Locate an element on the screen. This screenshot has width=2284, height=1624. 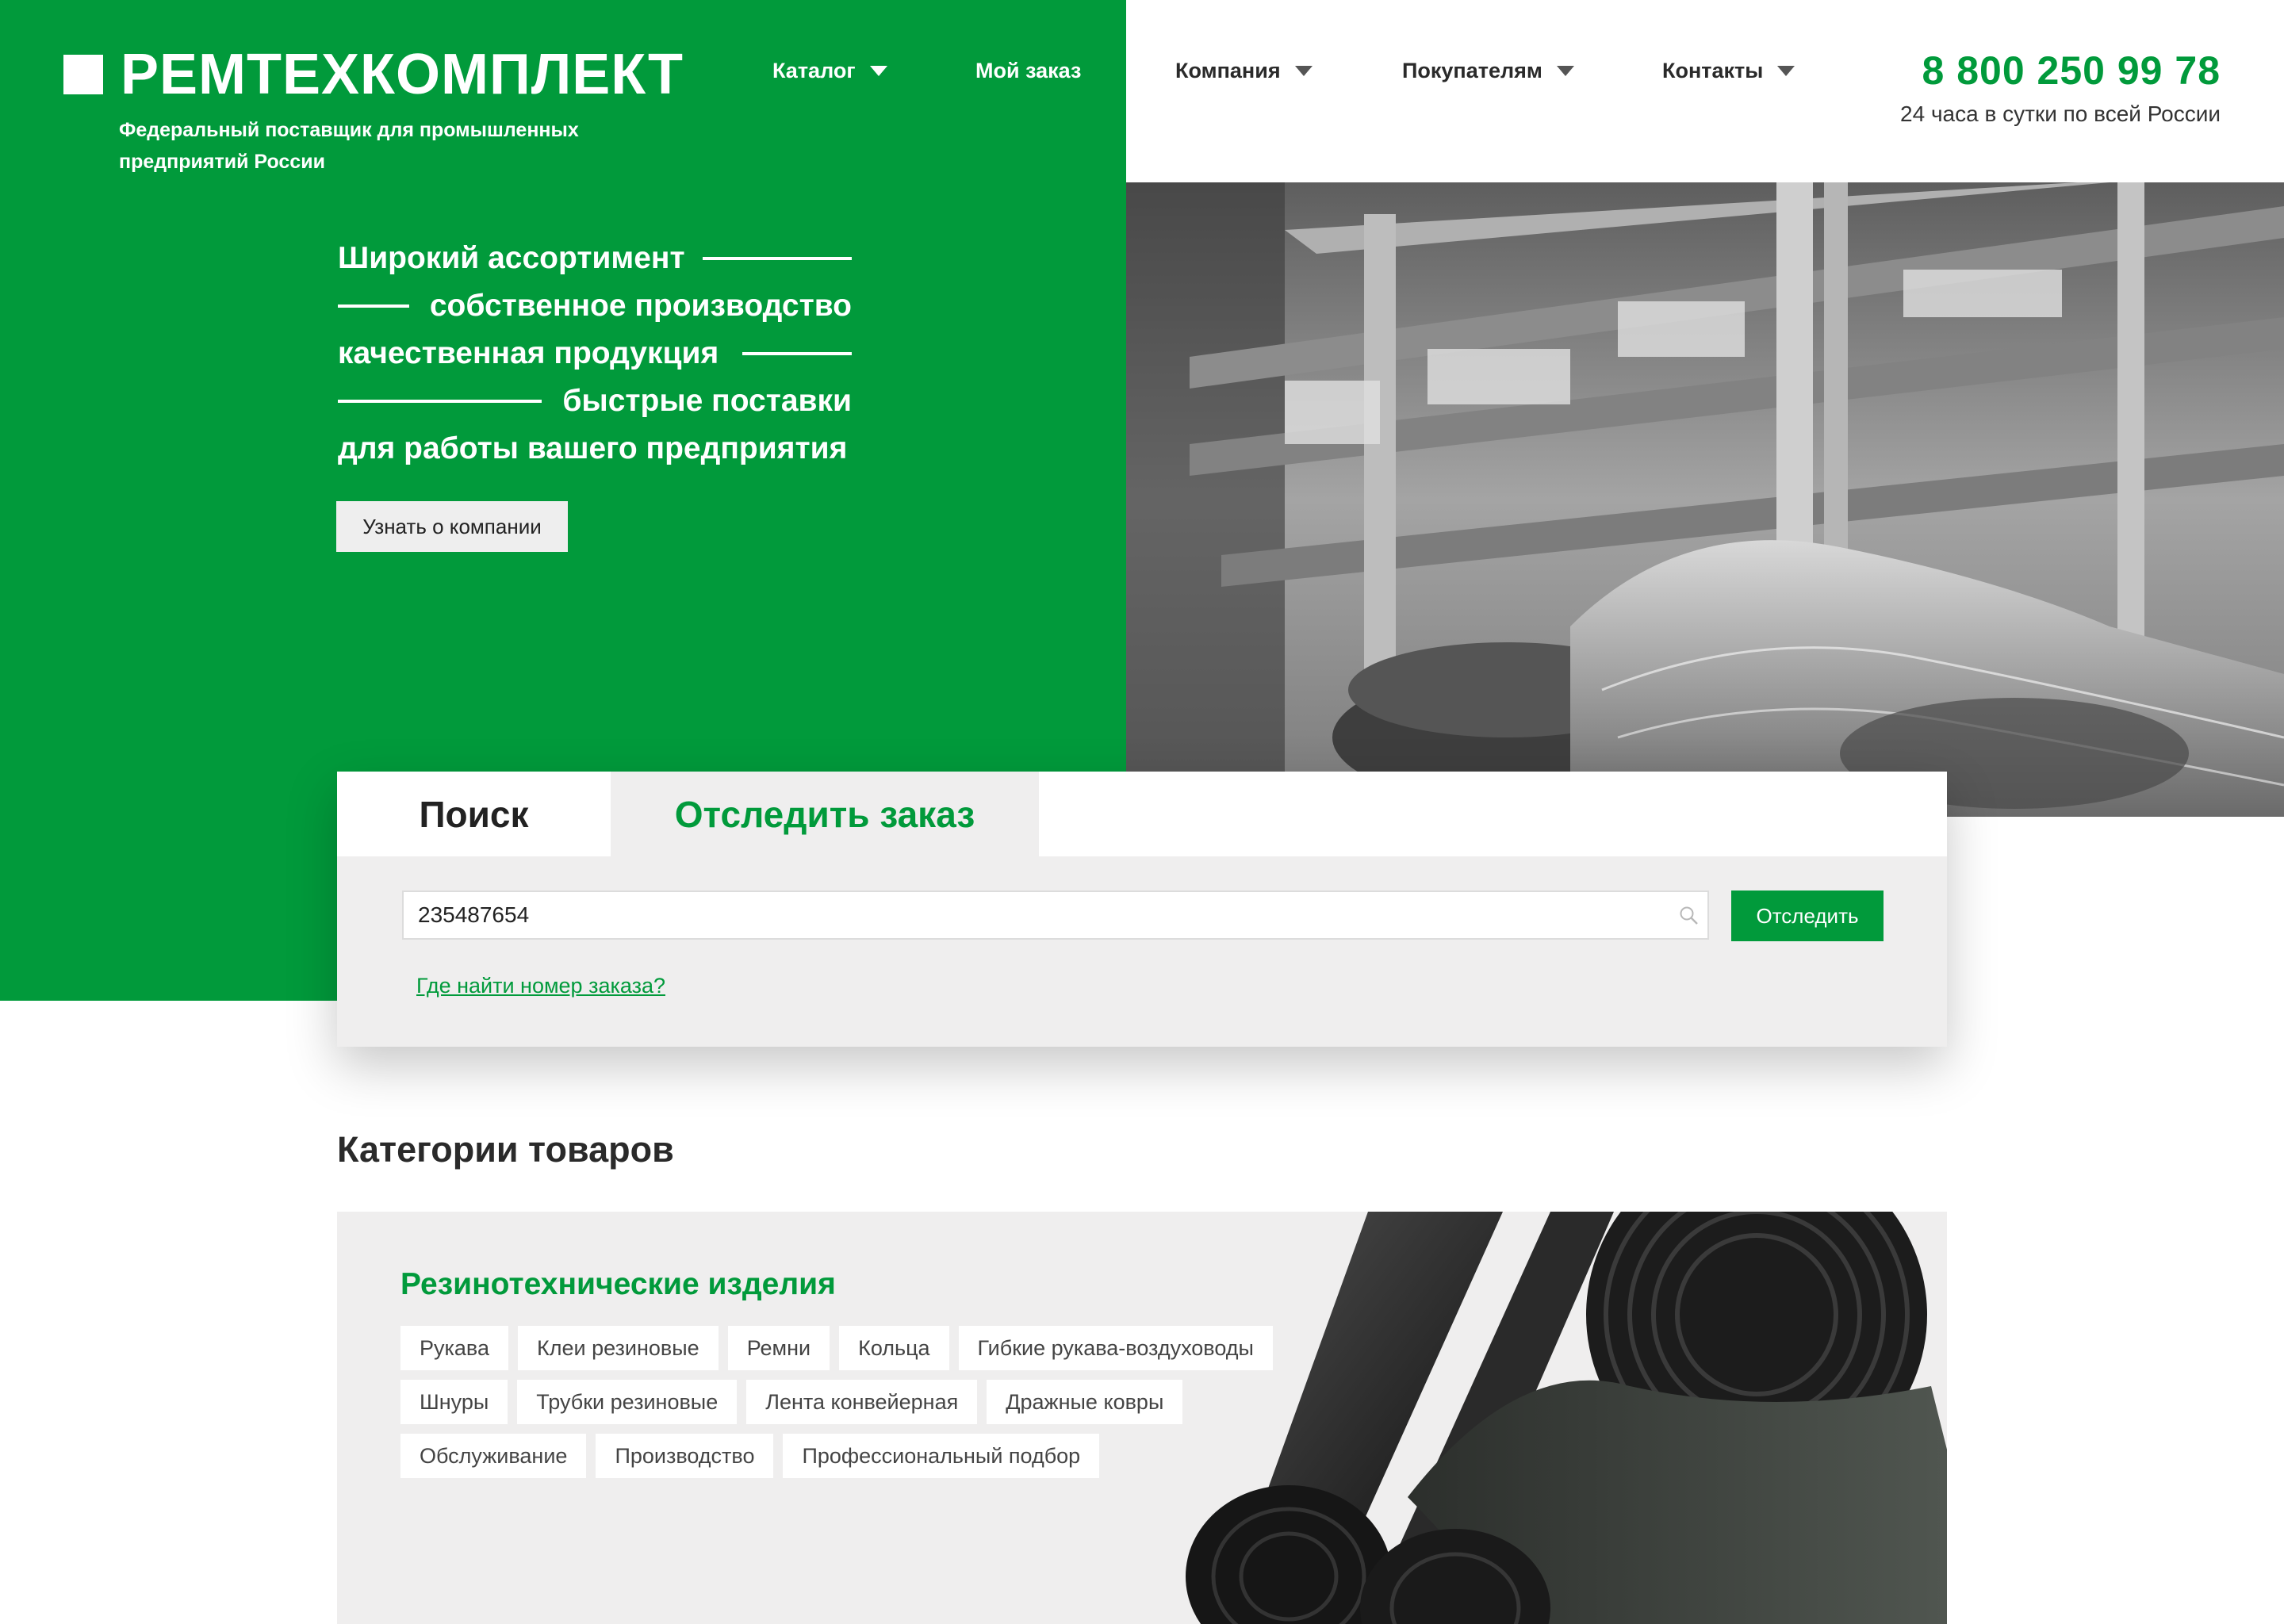
logo-text: РЕМТЕХКОМПЛЕКТ is located at coordinates (402, 74).